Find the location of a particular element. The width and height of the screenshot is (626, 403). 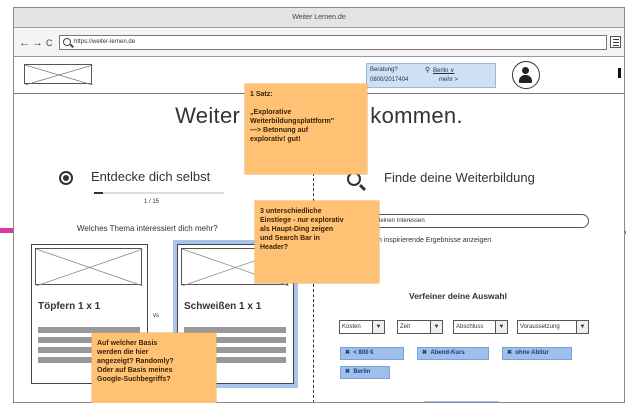

menu-icon is located at coordinates (615, 42).